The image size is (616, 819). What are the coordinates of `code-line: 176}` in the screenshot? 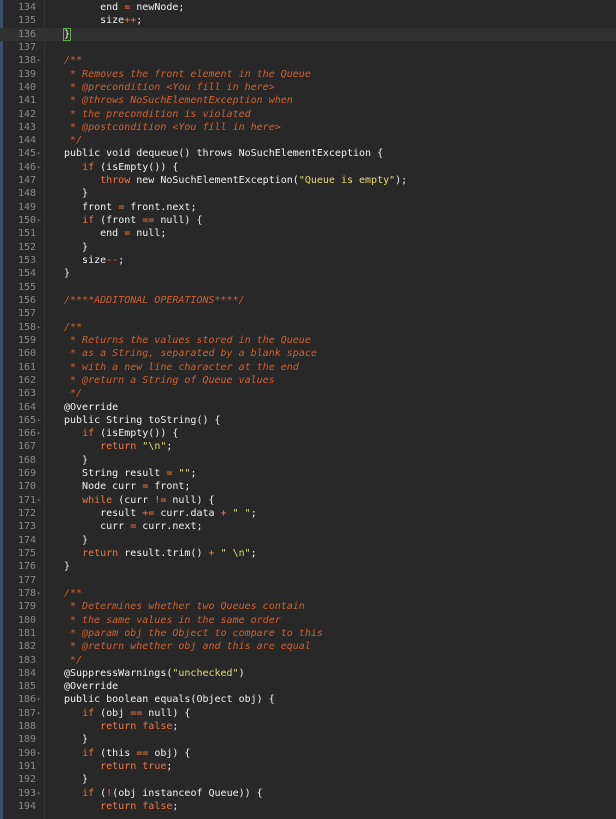 It's located at (308, 566).